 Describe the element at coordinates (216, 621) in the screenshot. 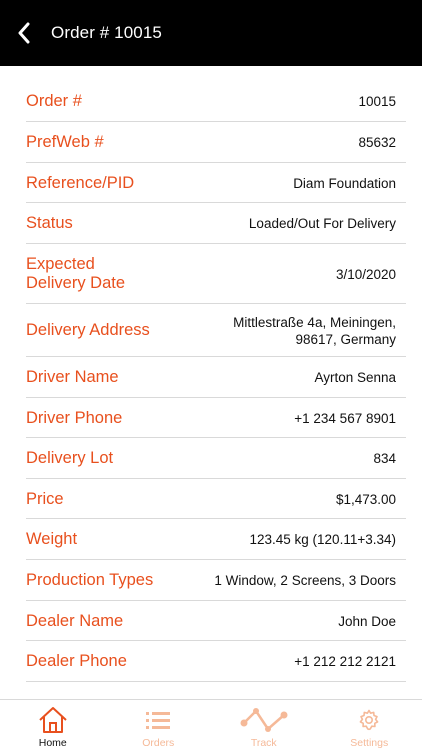

I see `detail-row-dealer-name: Dealer Name John Doe` at that location.